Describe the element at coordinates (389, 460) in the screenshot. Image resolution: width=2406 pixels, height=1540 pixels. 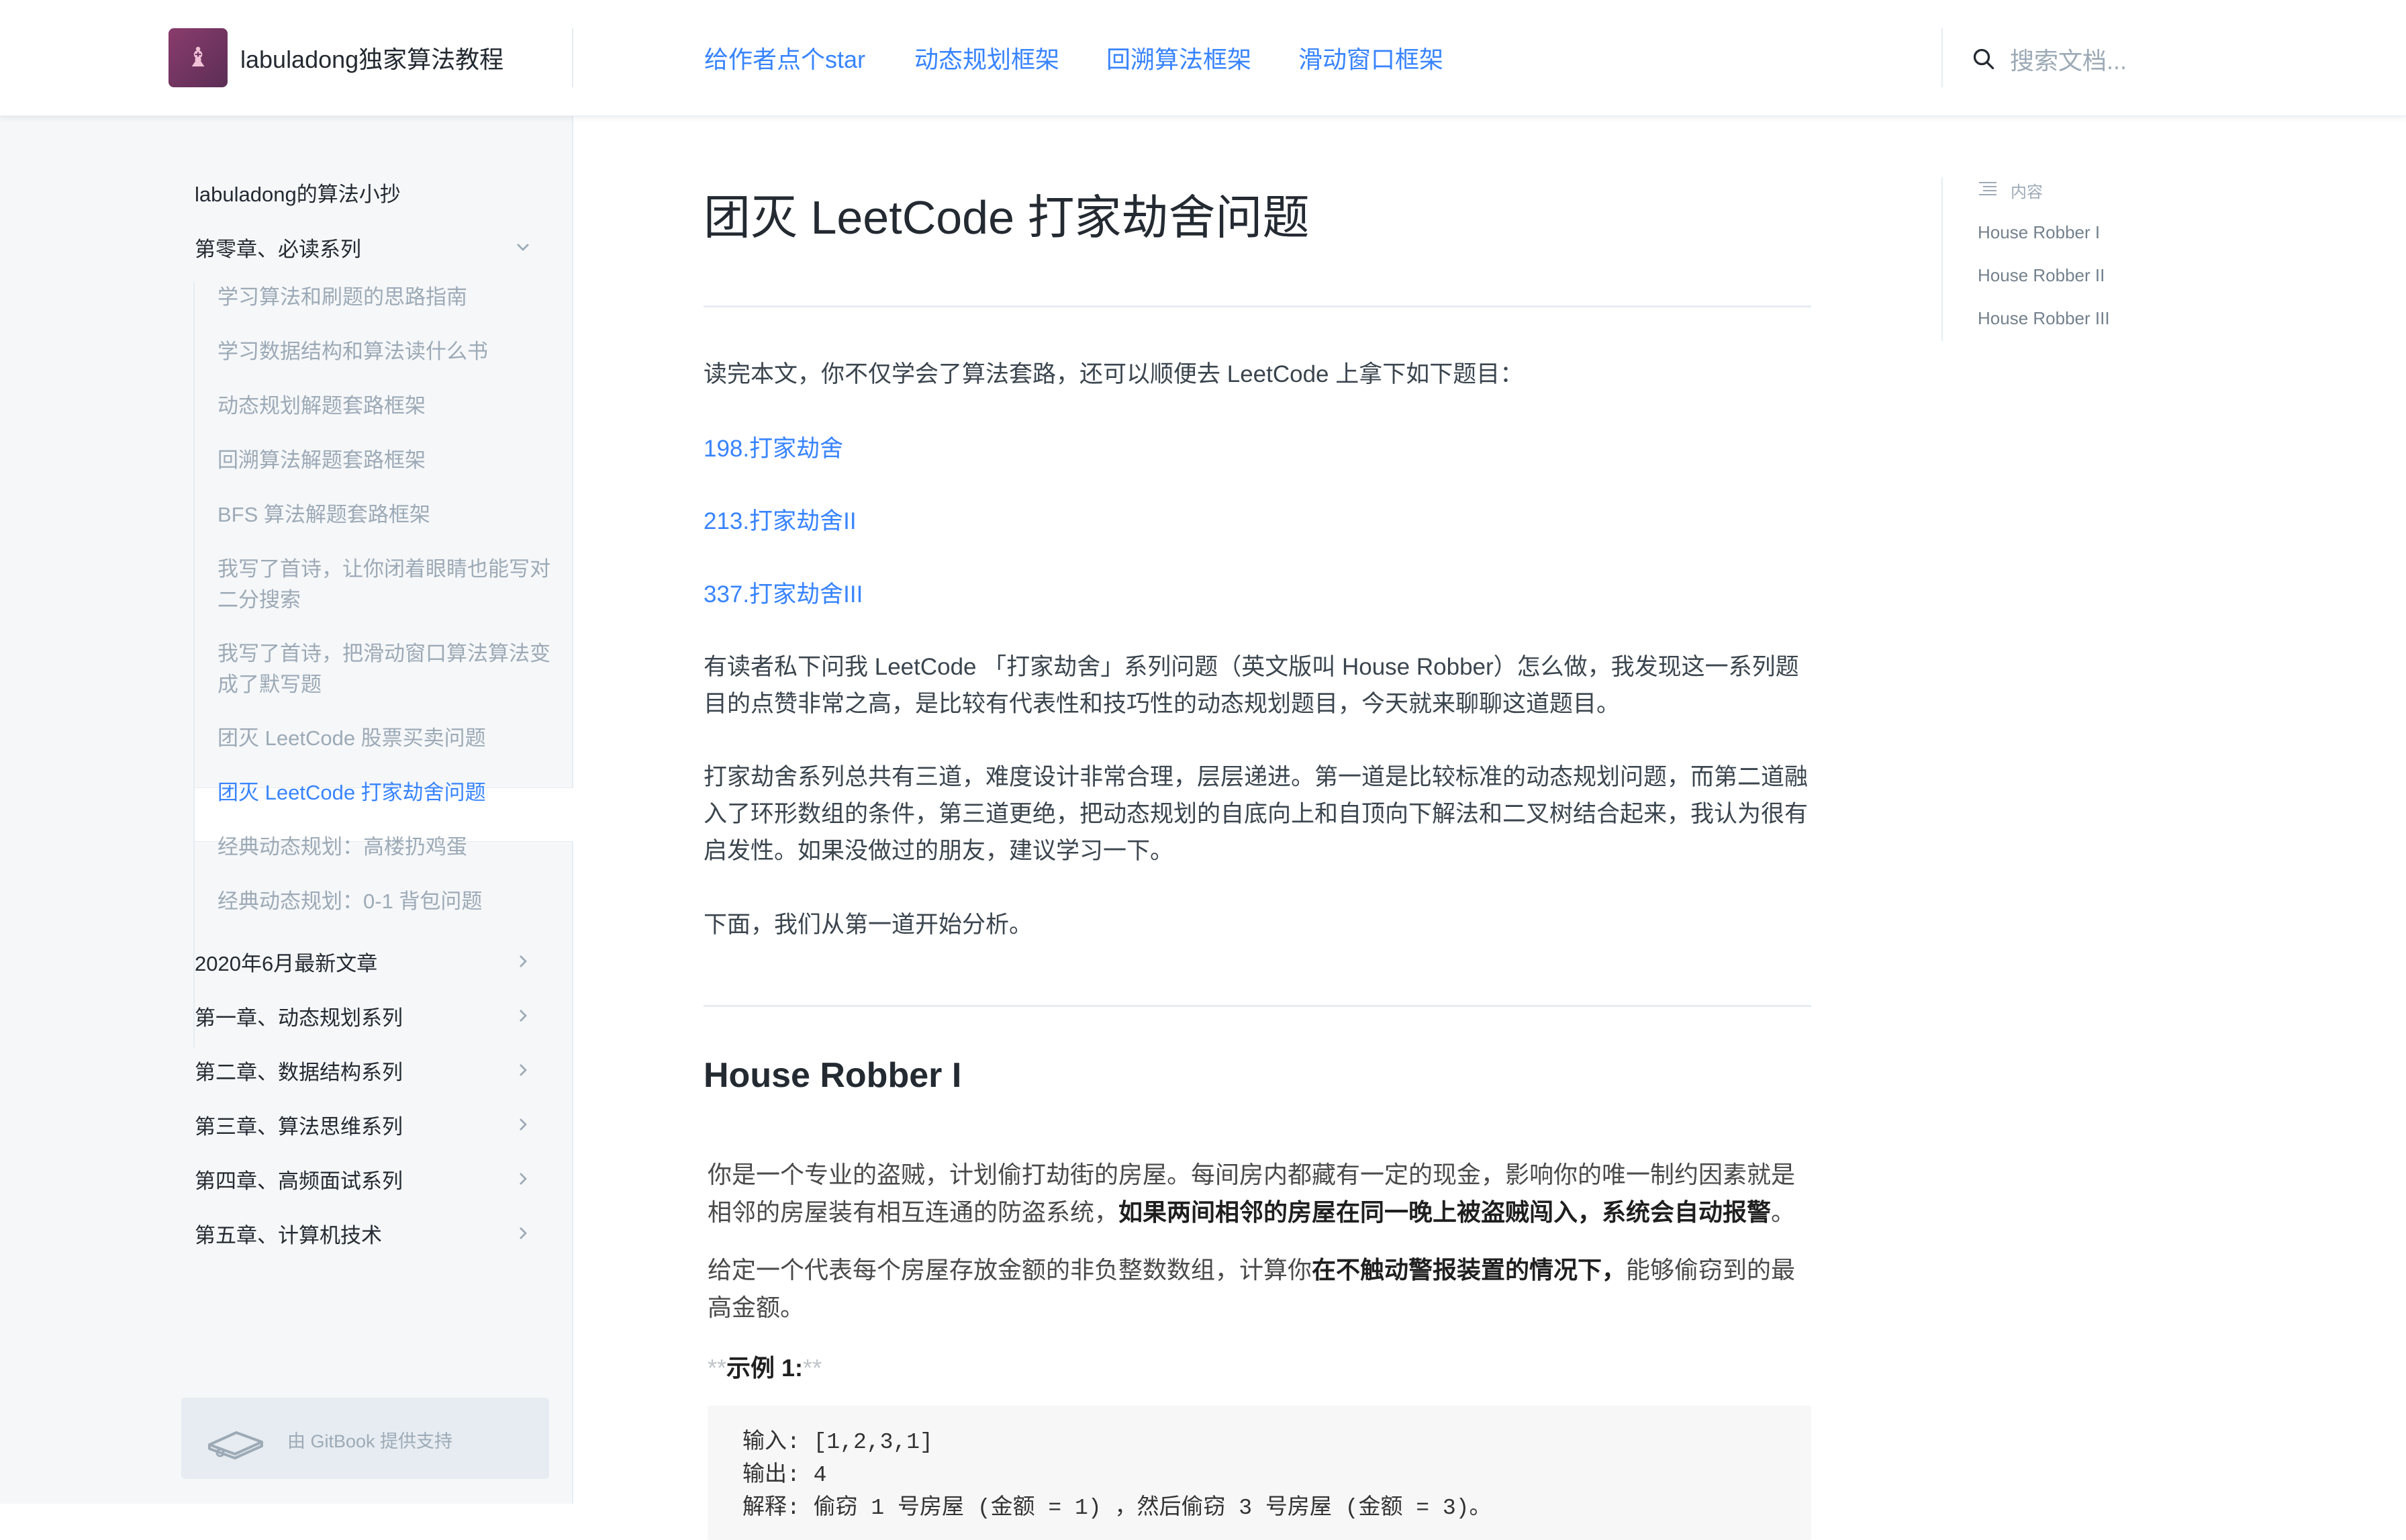
I see `sidebar-item: 回溯算法解题套路框架` at that location.